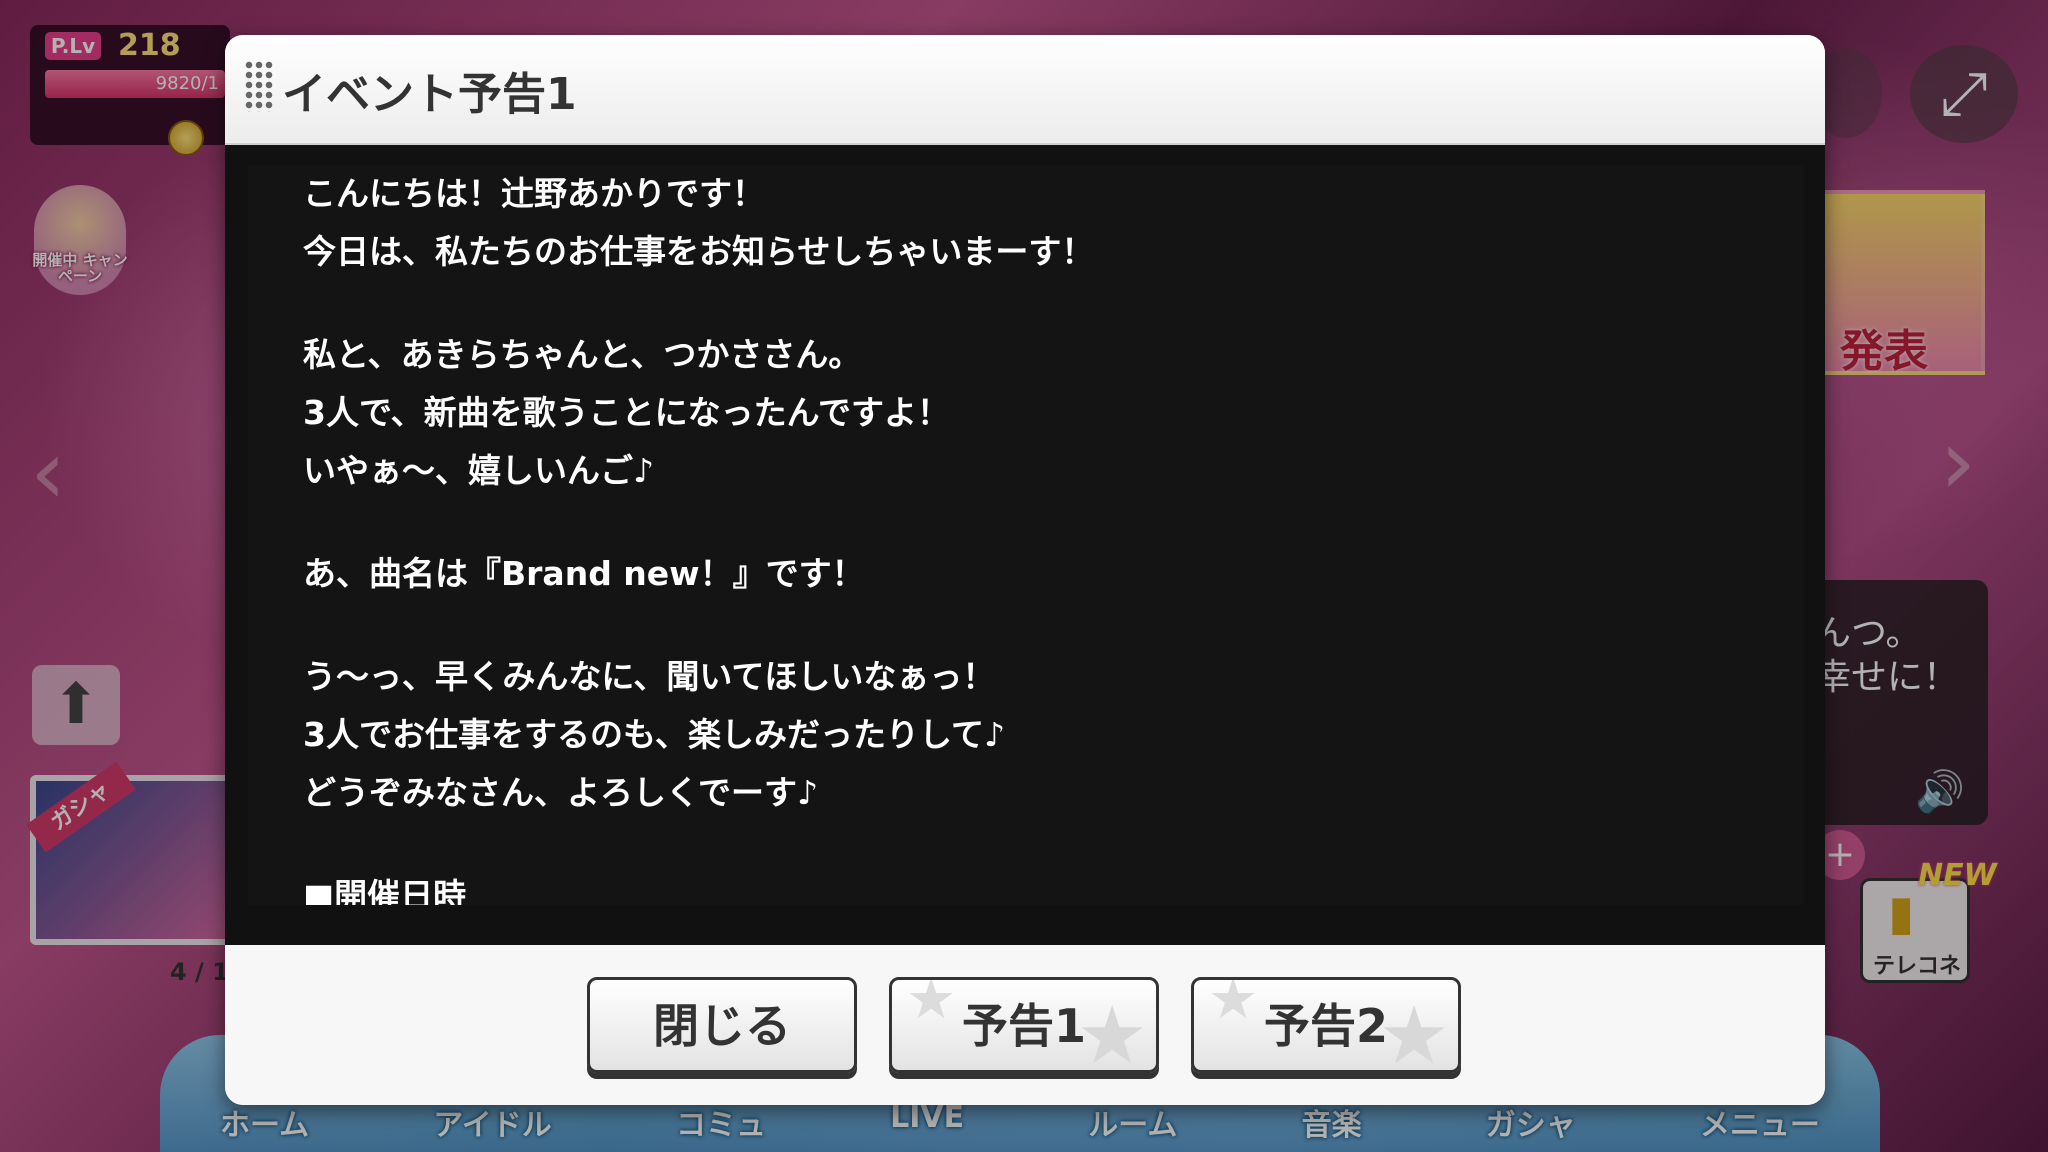 This screenshot has width=2048, height=1152. What do you see at coordinates (385, 890) in the screenshot?
I see `message-line: ■開催日時` at bounding box center [385, 890].